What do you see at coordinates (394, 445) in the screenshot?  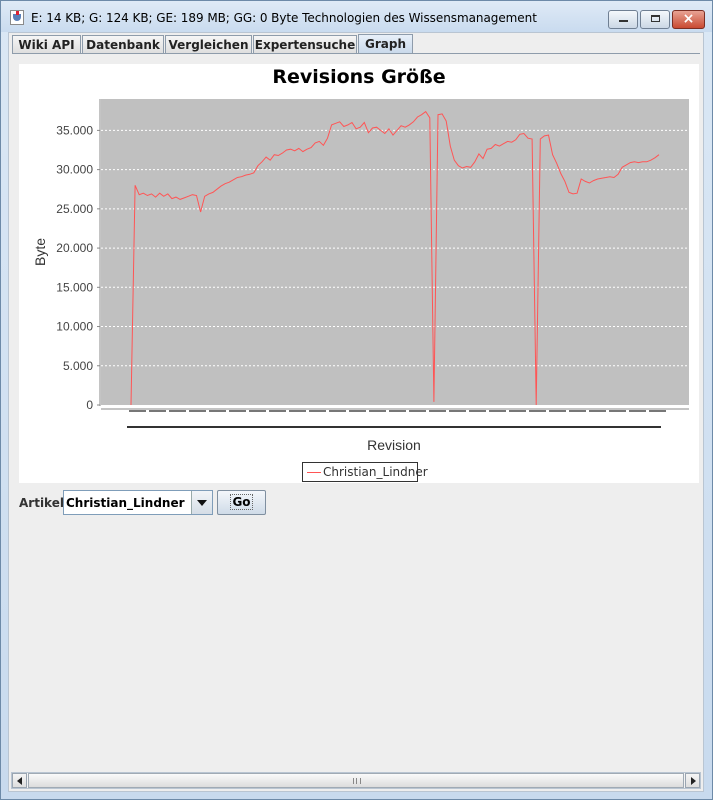 I see `x-axis-label: Revision` at bounding box center [394, 445].